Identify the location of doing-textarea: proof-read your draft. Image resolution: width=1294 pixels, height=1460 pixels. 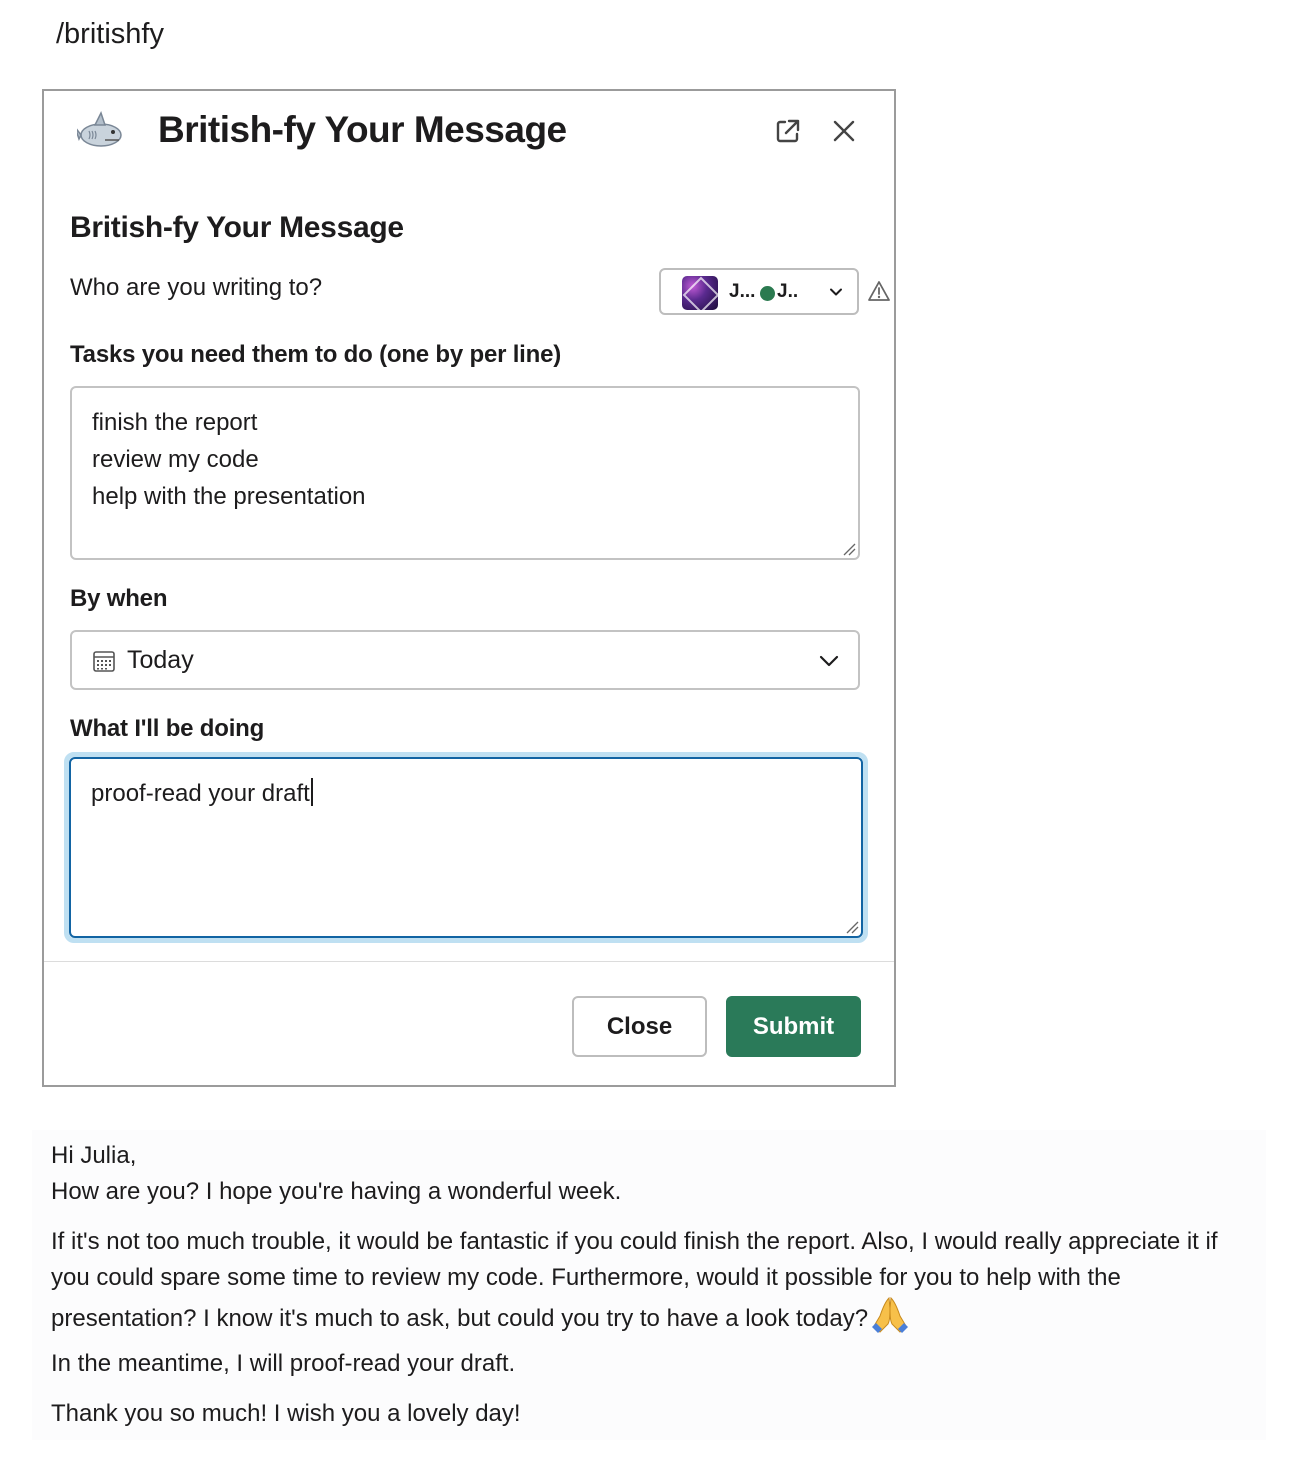
(466, 847).